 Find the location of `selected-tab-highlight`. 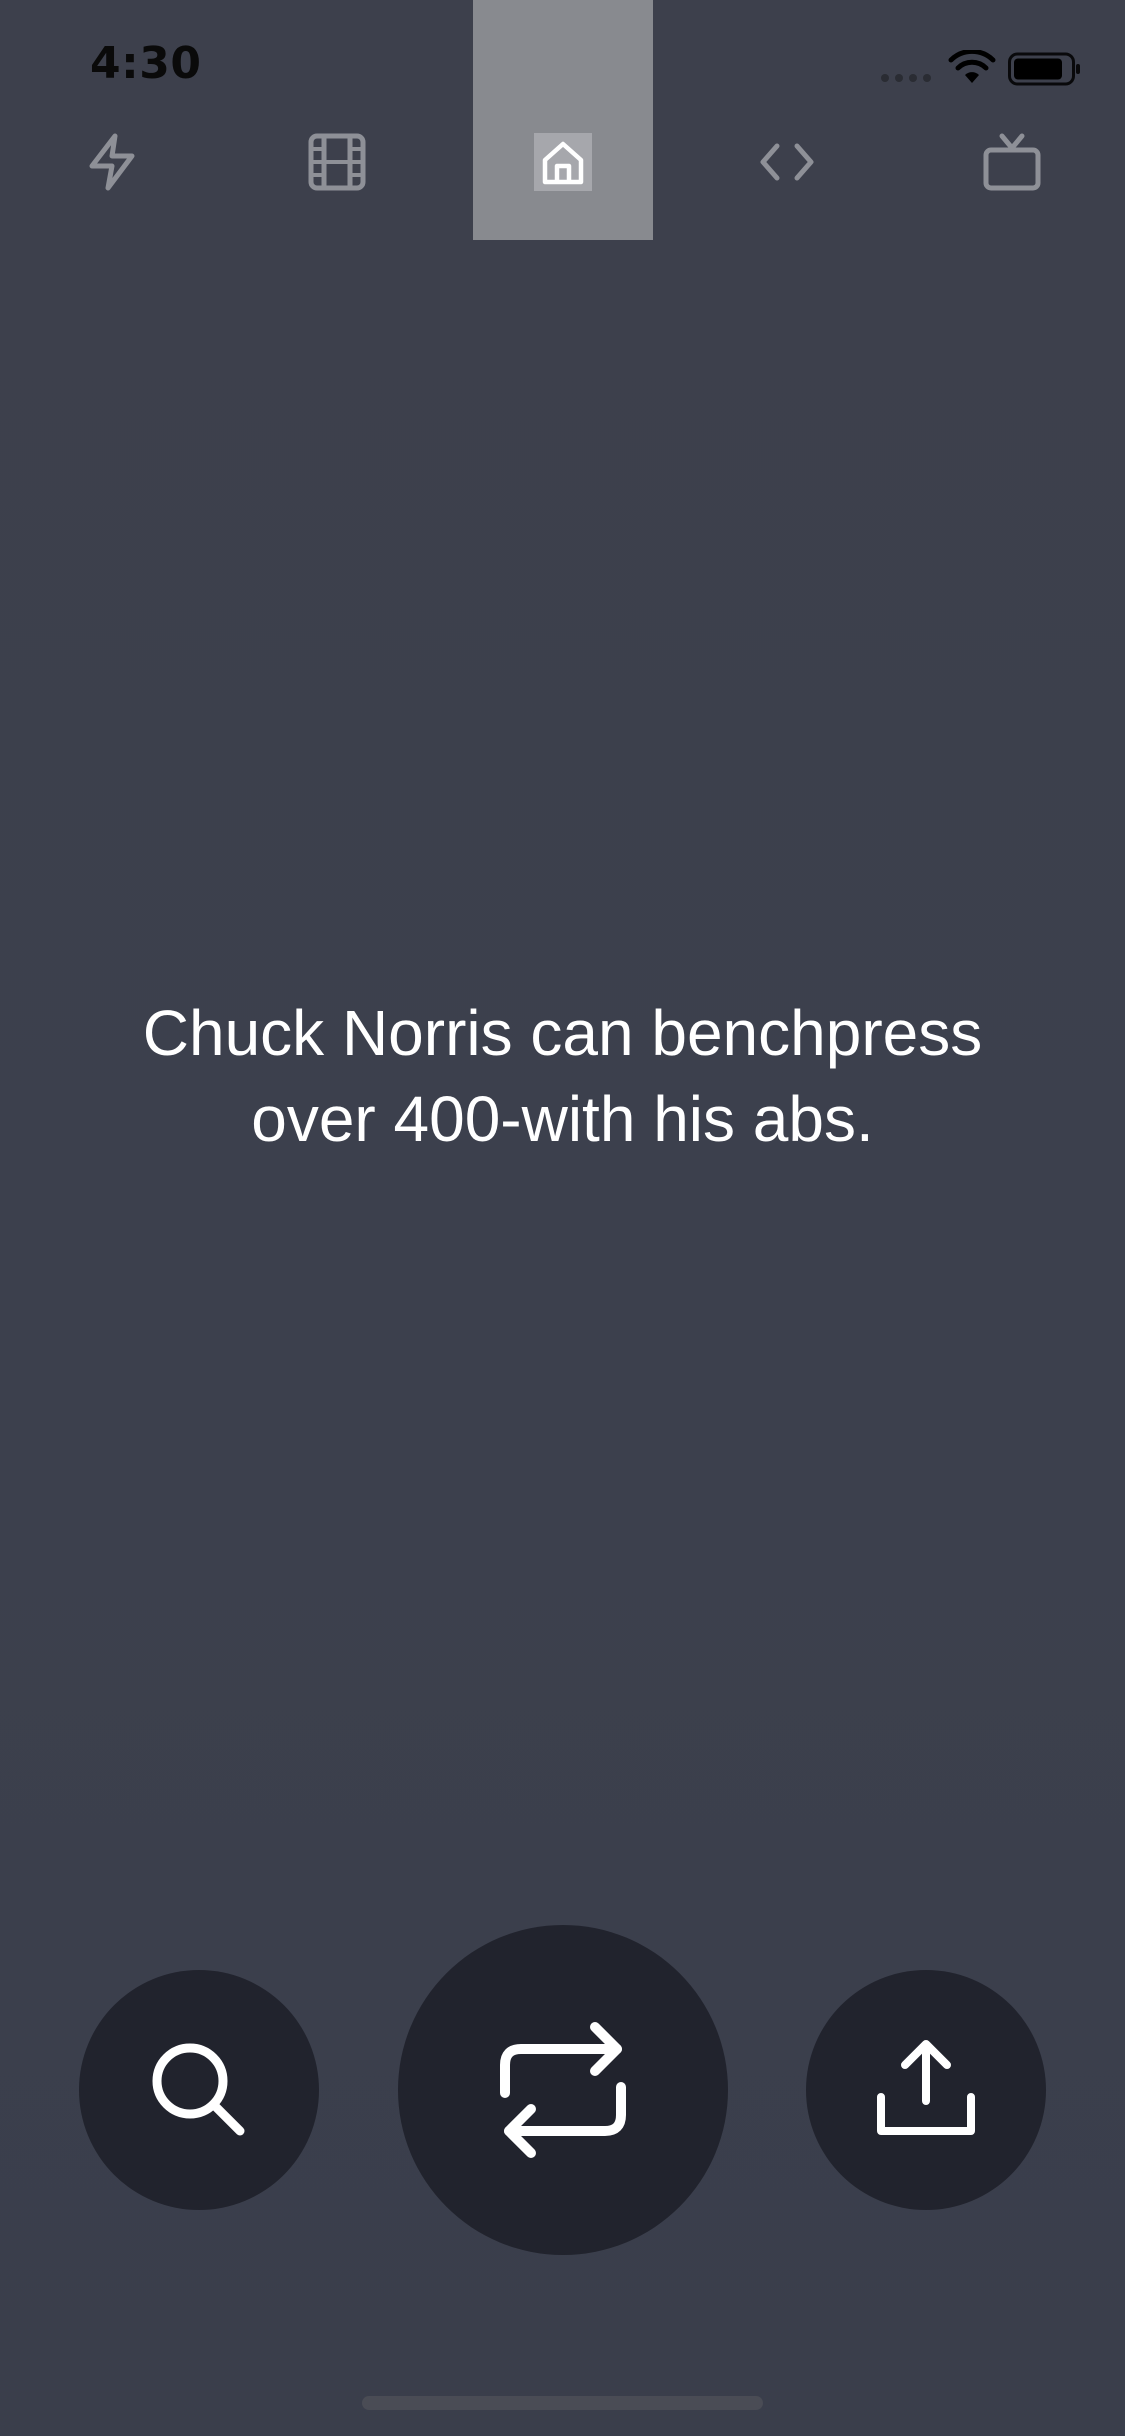

selected-tab-highlight is located at coordinates (563, 120).